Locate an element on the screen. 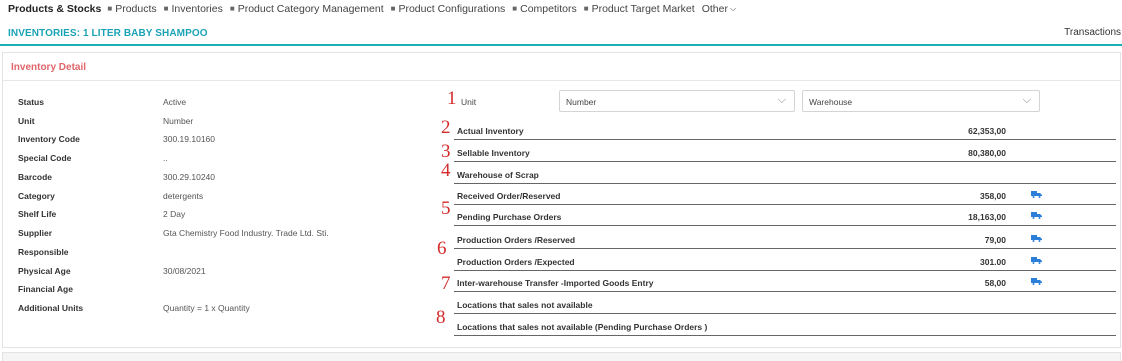 This screenshot has height=361, width=1122. detail-row-responsible: Responsible is located at coordinates (228, 253).